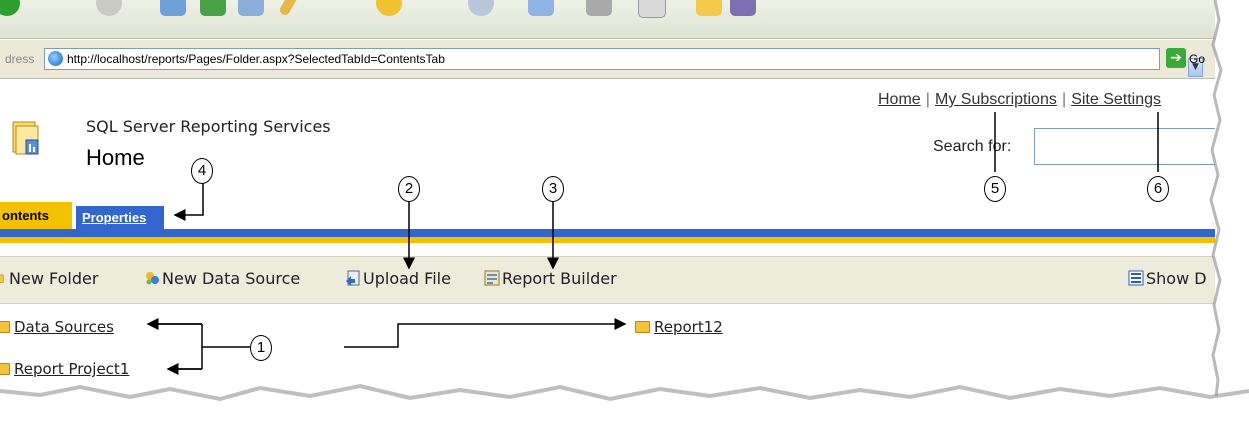 The image size is (1249, 425). What do you see at coordinates (202, 171) in the screenshot?
I see `callout-4: 4` at bounding box center [202, 171].